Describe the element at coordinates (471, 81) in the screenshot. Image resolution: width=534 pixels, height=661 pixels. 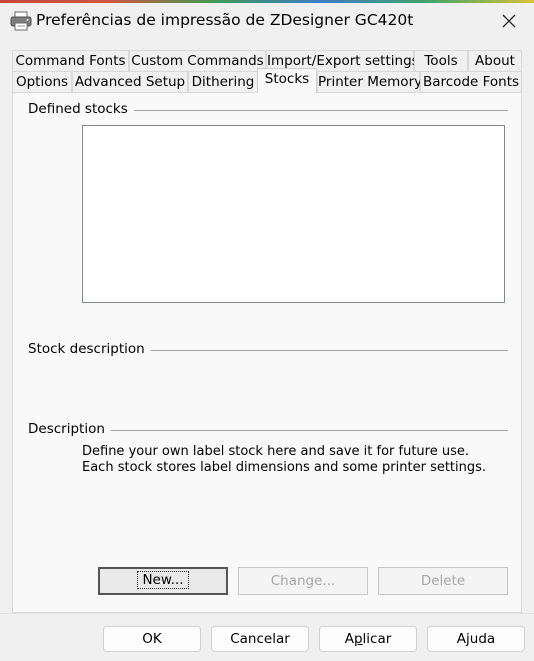
I see `tab-barcode-fonts: Barcode Fonts` at that location.